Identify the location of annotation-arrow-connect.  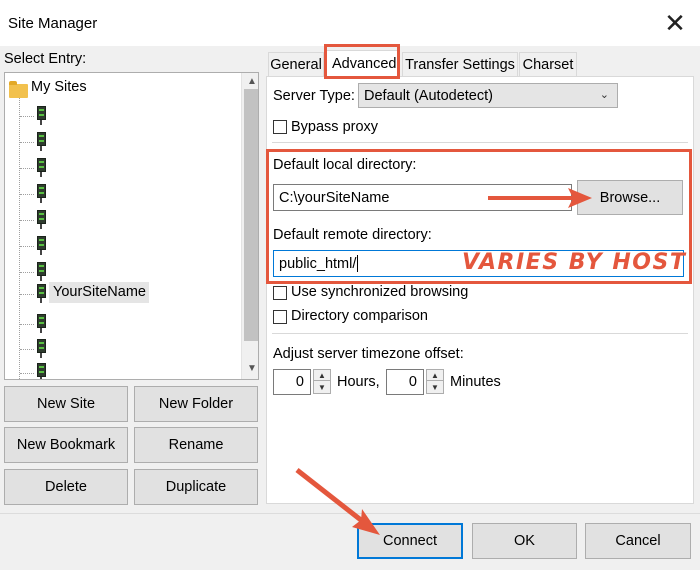
(331, 497).